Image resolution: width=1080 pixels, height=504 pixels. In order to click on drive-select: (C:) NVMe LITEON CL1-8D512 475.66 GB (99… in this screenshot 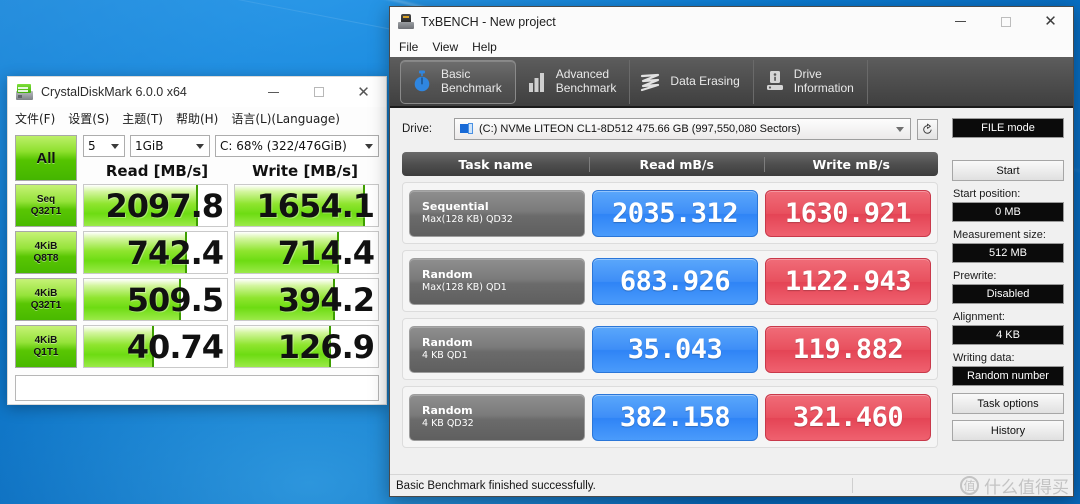, I will do `click(682, 129)`.